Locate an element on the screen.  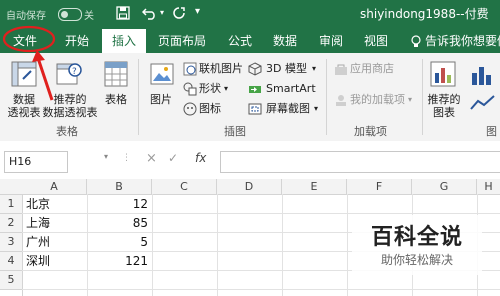
name-box-dropdown-icon: ▾ is located at coordinates (106, 156).